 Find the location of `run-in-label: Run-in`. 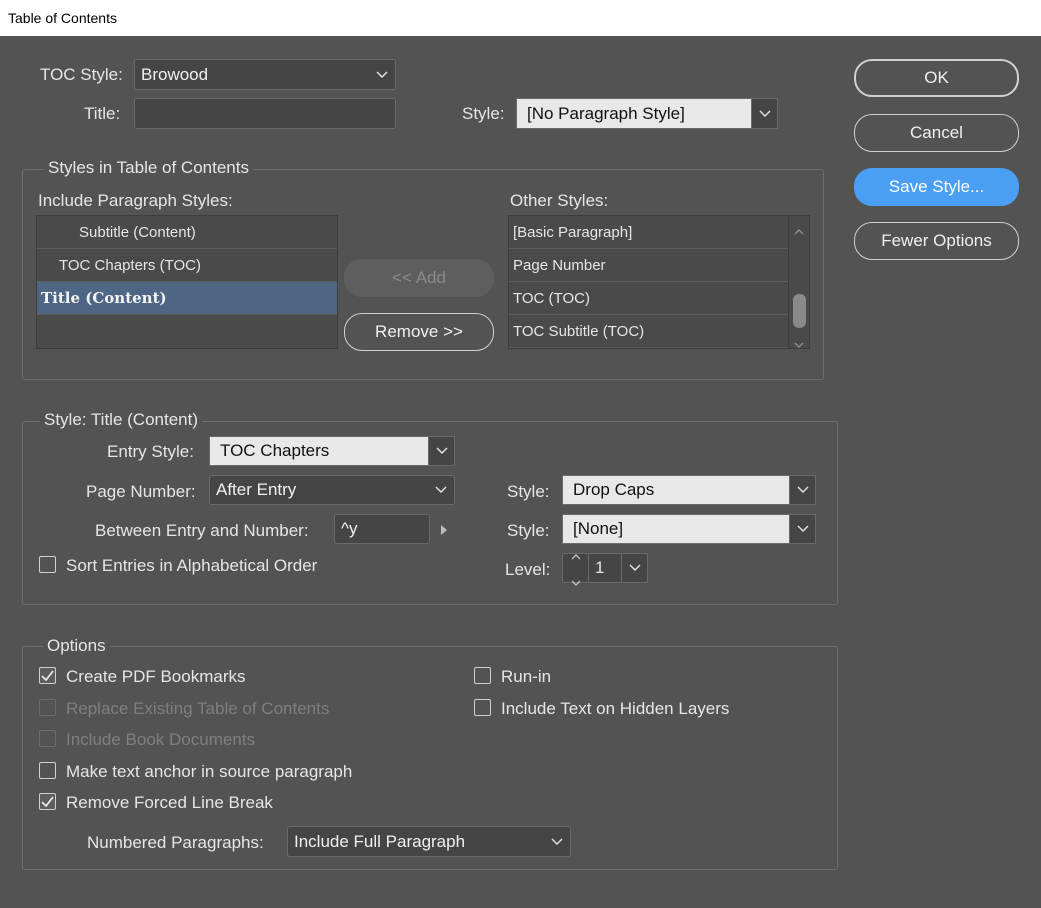

run-in-label: Run-in is located at coordinates (526, 676).